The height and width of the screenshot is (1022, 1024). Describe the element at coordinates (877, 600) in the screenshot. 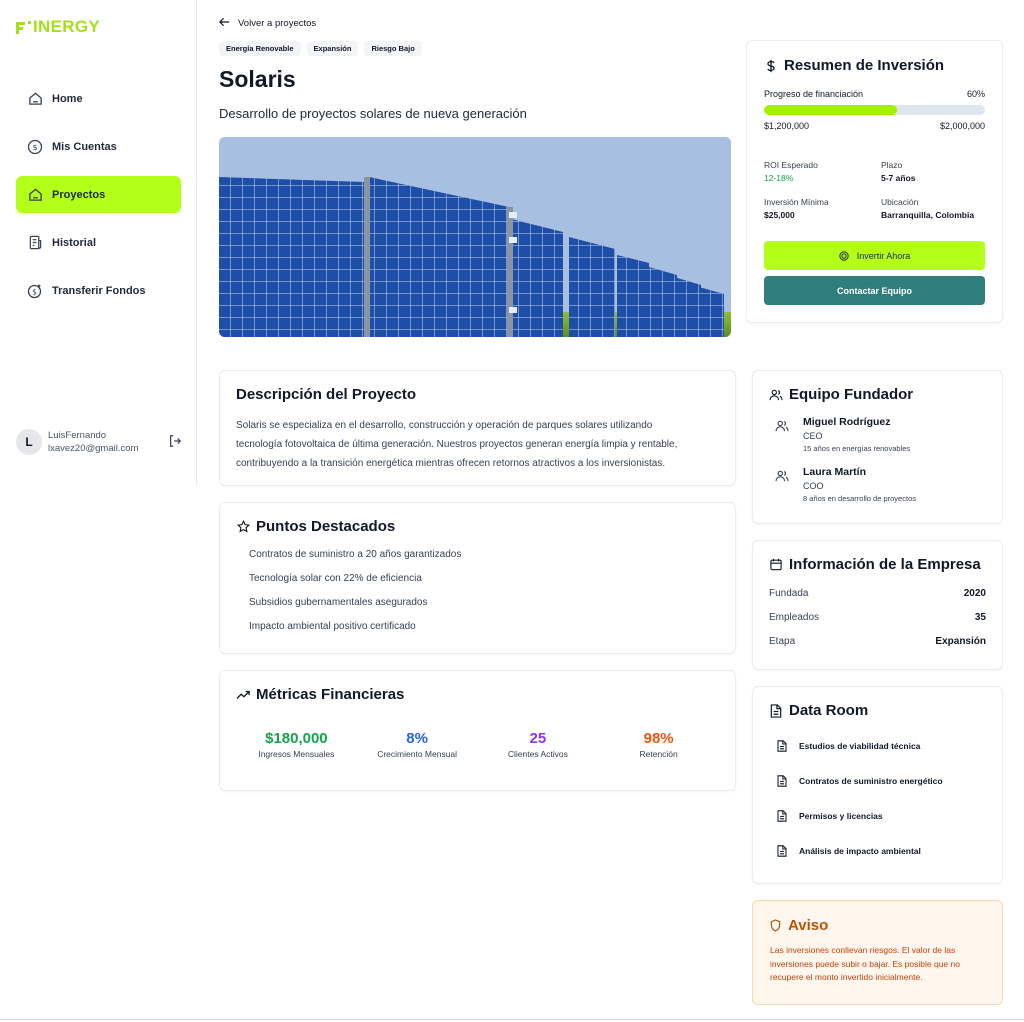

I see `company-row-founded: Fundada 2020` at that location.